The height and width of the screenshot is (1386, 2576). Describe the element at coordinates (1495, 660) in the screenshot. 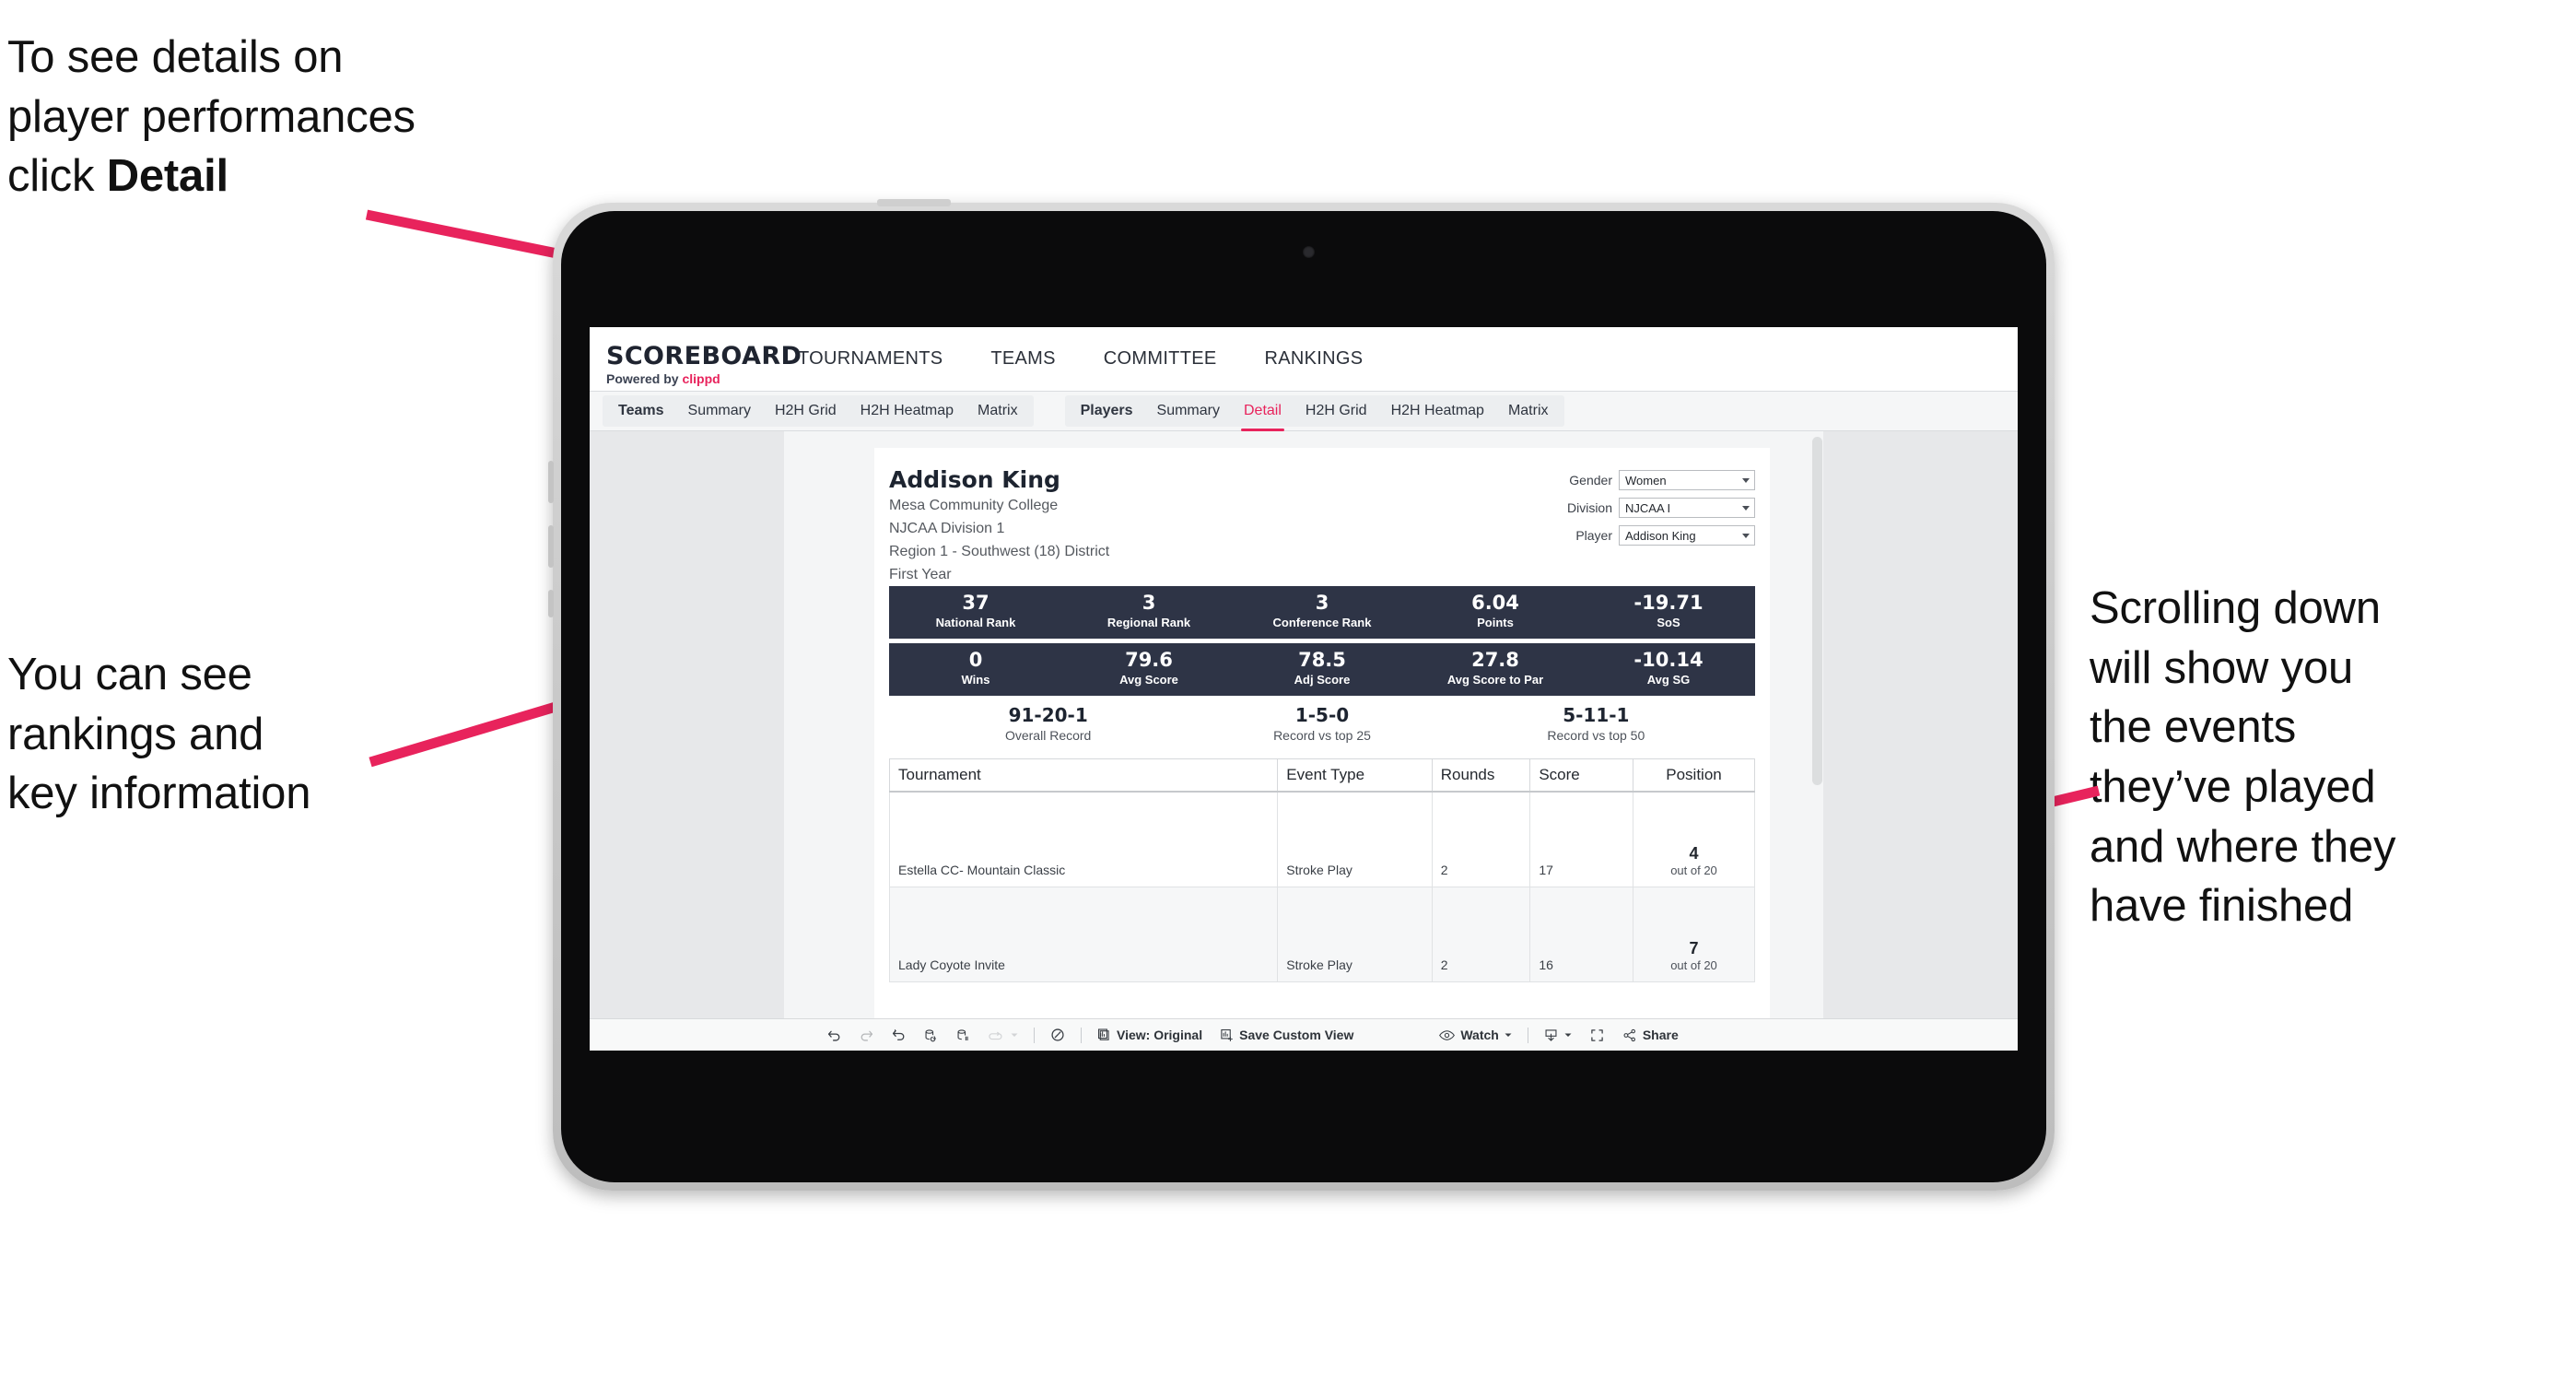

I see `stat-value: 27.8` at that location.